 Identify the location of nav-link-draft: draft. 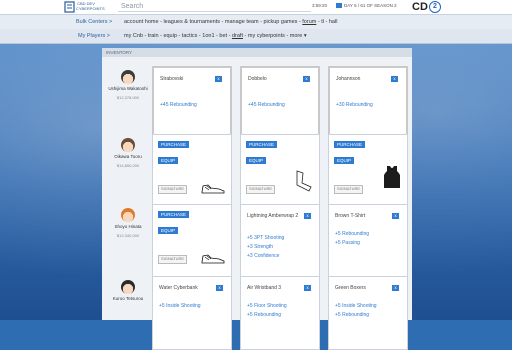
(237, 36).